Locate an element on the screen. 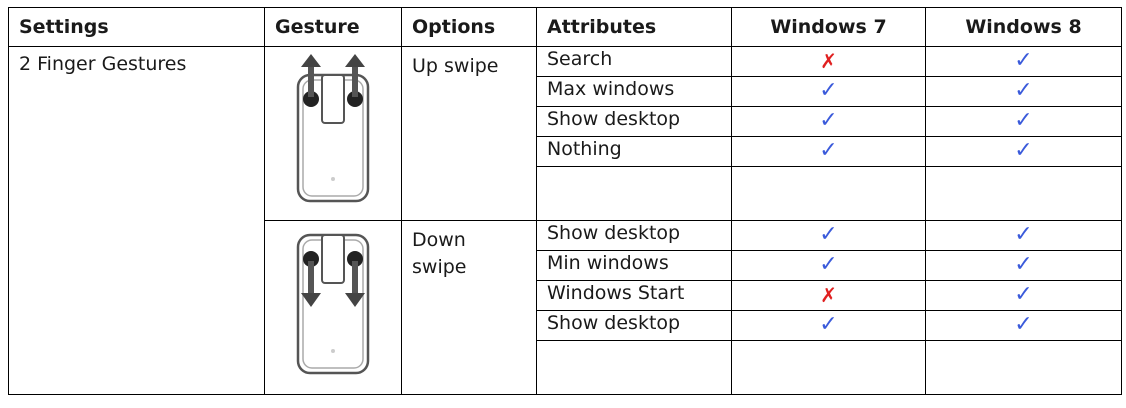 The width and height of the screenshot is (1126, 408). header-windows-8: Windows 8 is located at coordinates (1023, 27).